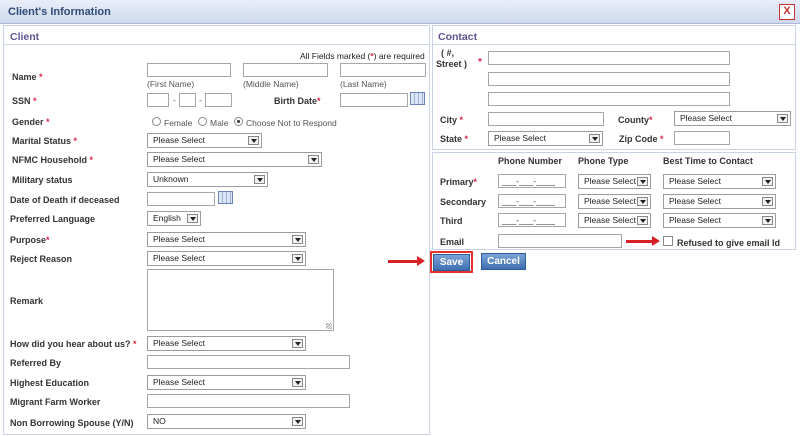  What do you see at coordinates (248, 362) in the screenshot?
I see `referred-by-input` at bounding box center [248, 362].